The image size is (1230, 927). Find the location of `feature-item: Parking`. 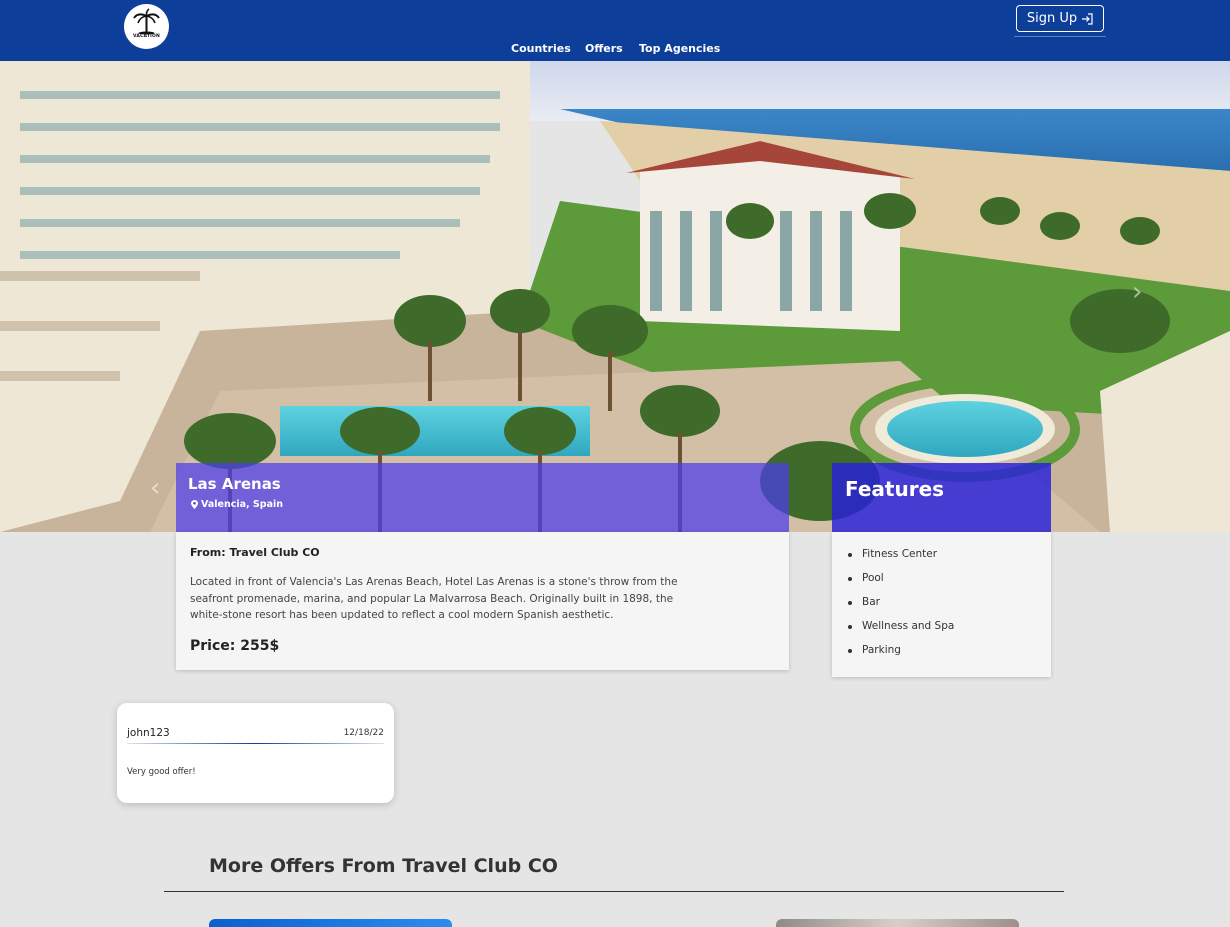

feature-item: Parking is located at coordinates (900, 656).